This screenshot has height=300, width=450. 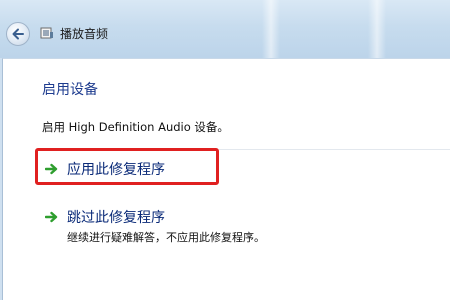 I want to click on skip-fix-option: 跳过此修复程序 继续进行疑难解答，不应用此修复程序。, so click(x=235, y=227).